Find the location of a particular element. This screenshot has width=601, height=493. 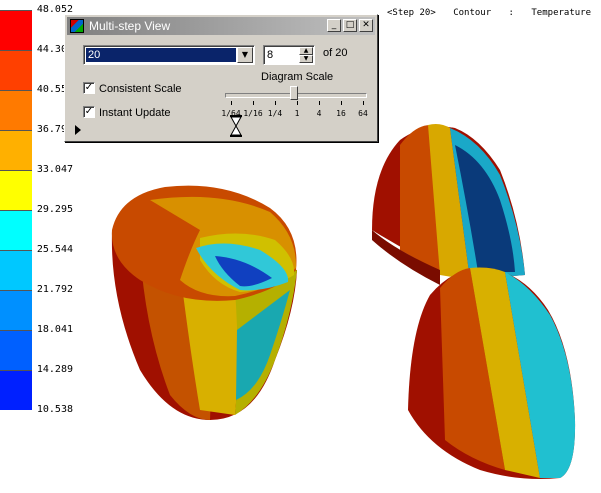

legend-value: 25.544 is located at coordinates (54, 249).